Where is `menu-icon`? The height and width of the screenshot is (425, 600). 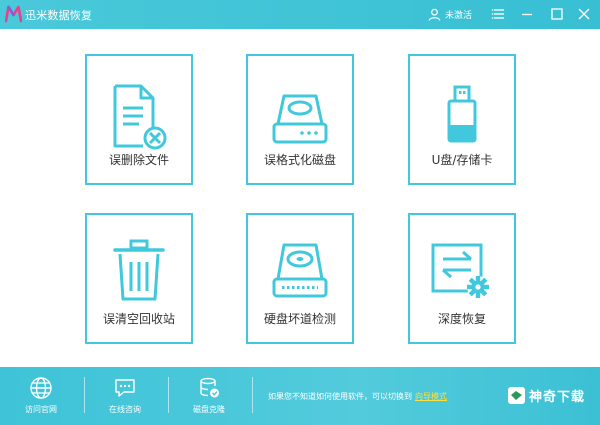
menu-icon is located at coordinates (497, 14).